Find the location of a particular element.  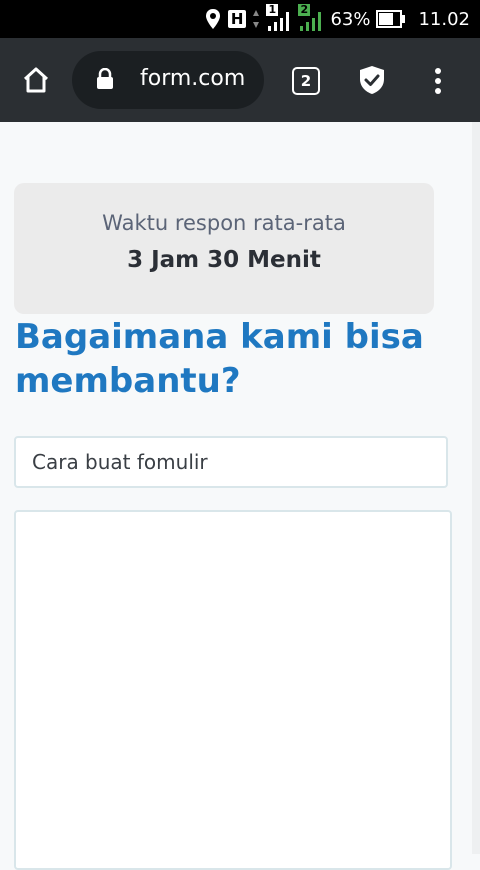

menu-button is located at coordinates (438, 81).